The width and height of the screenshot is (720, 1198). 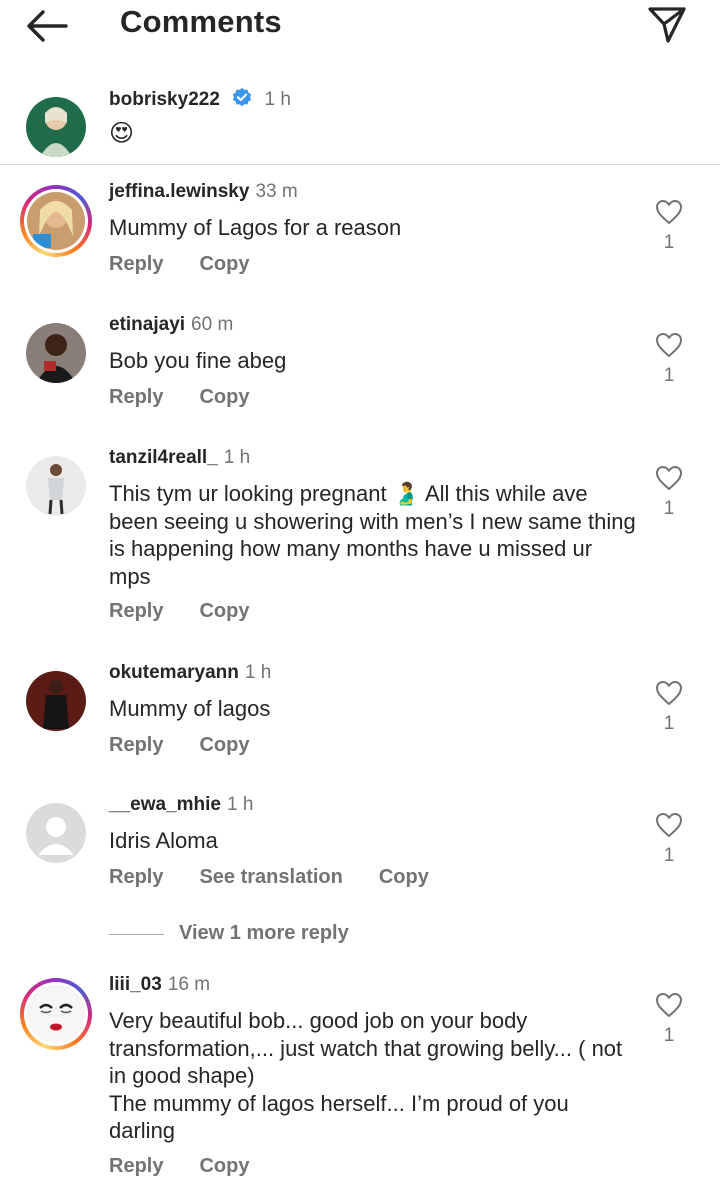 I want to click on caption-text: 😍, so click(x=122, y=133).